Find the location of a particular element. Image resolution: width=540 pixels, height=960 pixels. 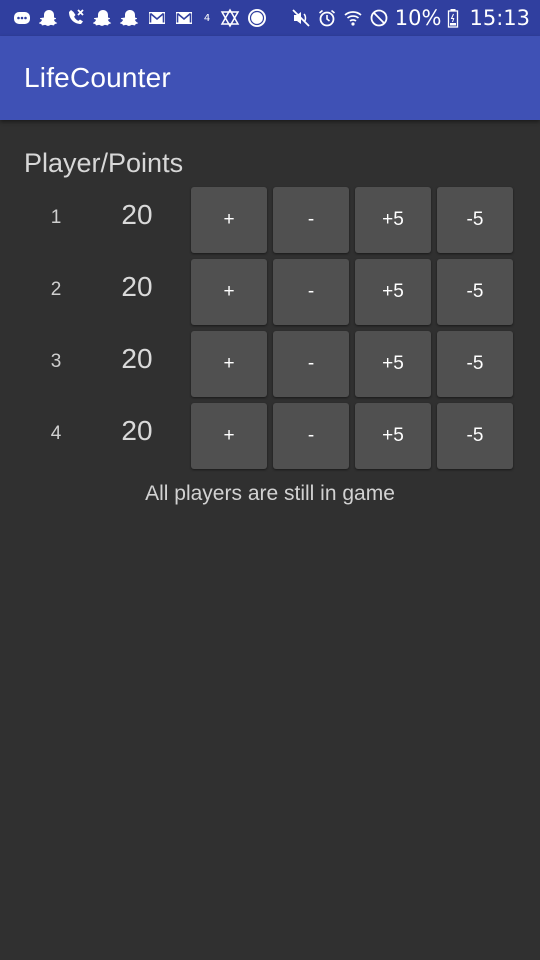

system-icons: 10% 15:13 is located at coordinates (410, 18).